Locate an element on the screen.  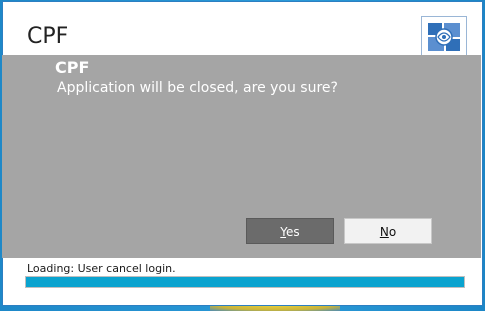
yes-button: Yes is located at coordinates (290, 231).